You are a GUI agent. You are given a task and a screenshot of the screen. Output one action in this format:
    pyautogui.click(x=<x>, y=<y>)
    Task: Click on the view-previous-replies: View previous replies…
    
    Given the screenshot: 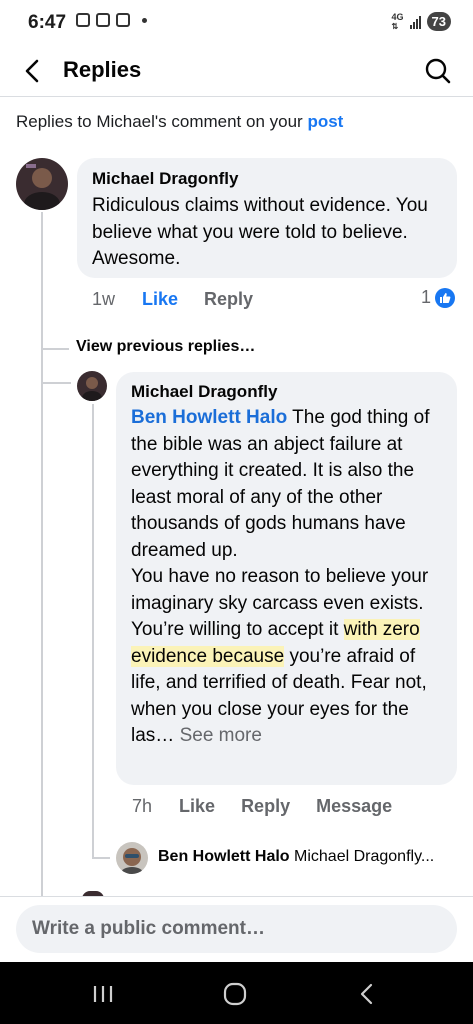 What is the action you would take?
    pyautogui.click(x=165, y=347)
    